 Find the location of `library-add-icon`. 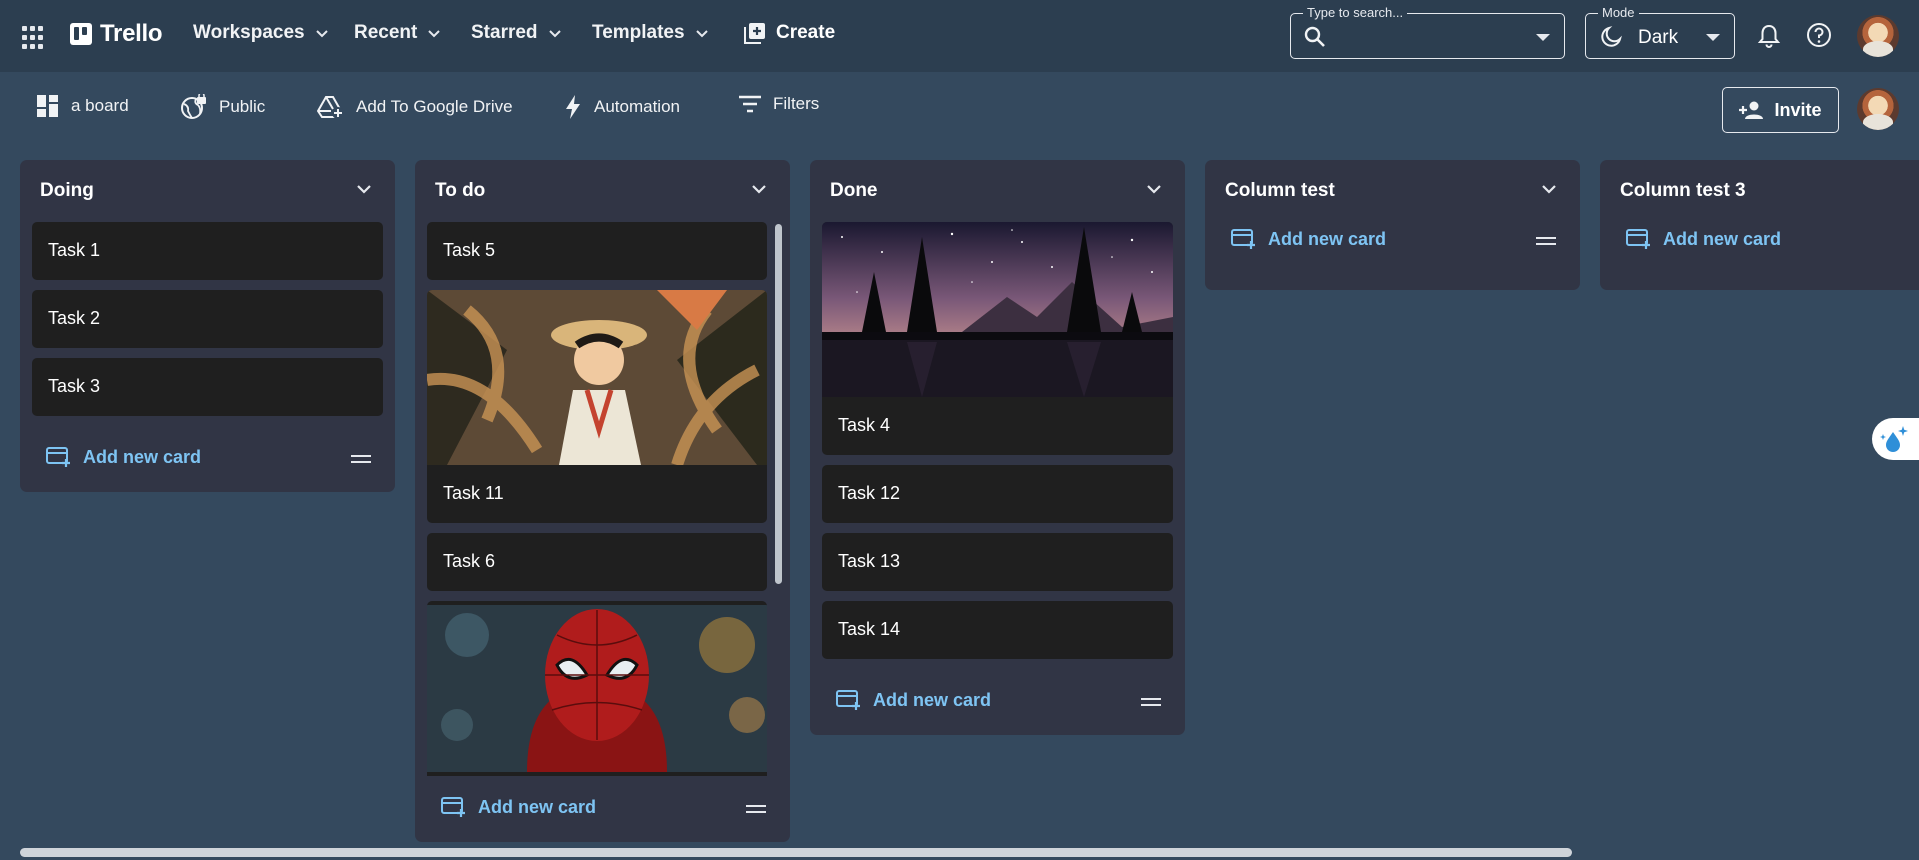

library-add-icon is located at coordinates (754, 33).